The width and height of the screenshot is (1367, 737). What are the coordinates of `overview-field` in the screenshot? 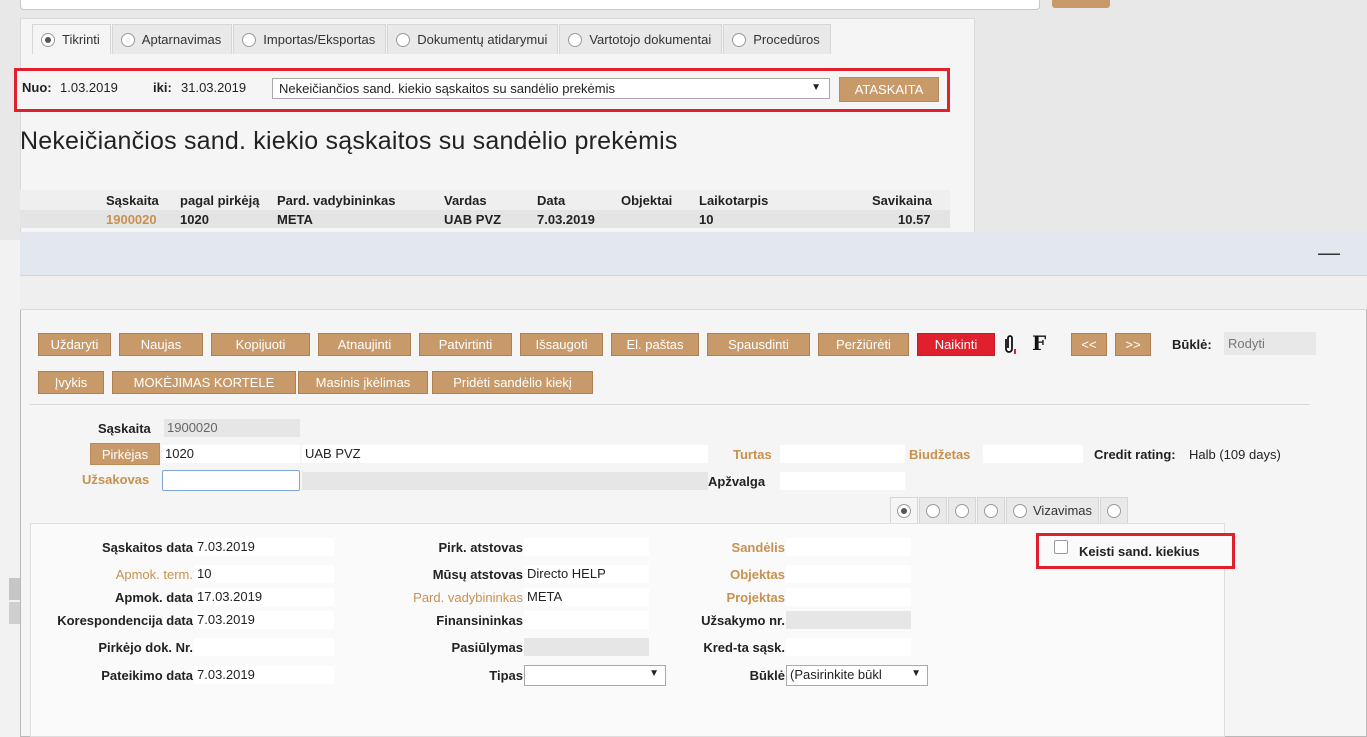 It's located at (842, 481).